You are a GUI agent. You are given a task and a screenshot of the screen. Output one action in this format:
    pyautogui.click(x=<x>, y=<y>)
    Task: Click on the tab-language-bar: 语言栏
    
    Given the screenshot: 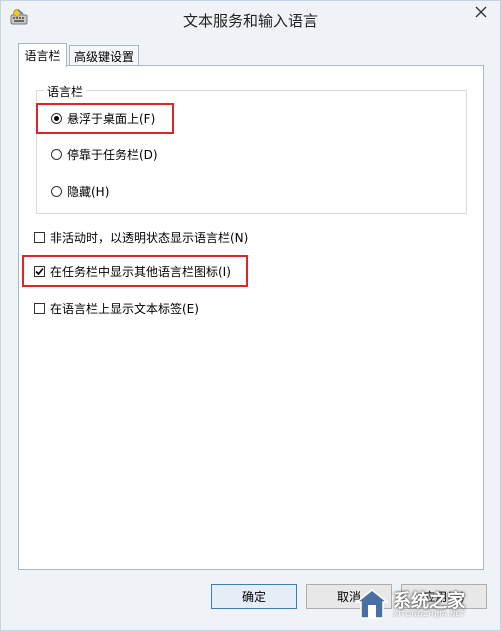 What is the action you would take?
    pyautogui.click(x=42, y=55)
    